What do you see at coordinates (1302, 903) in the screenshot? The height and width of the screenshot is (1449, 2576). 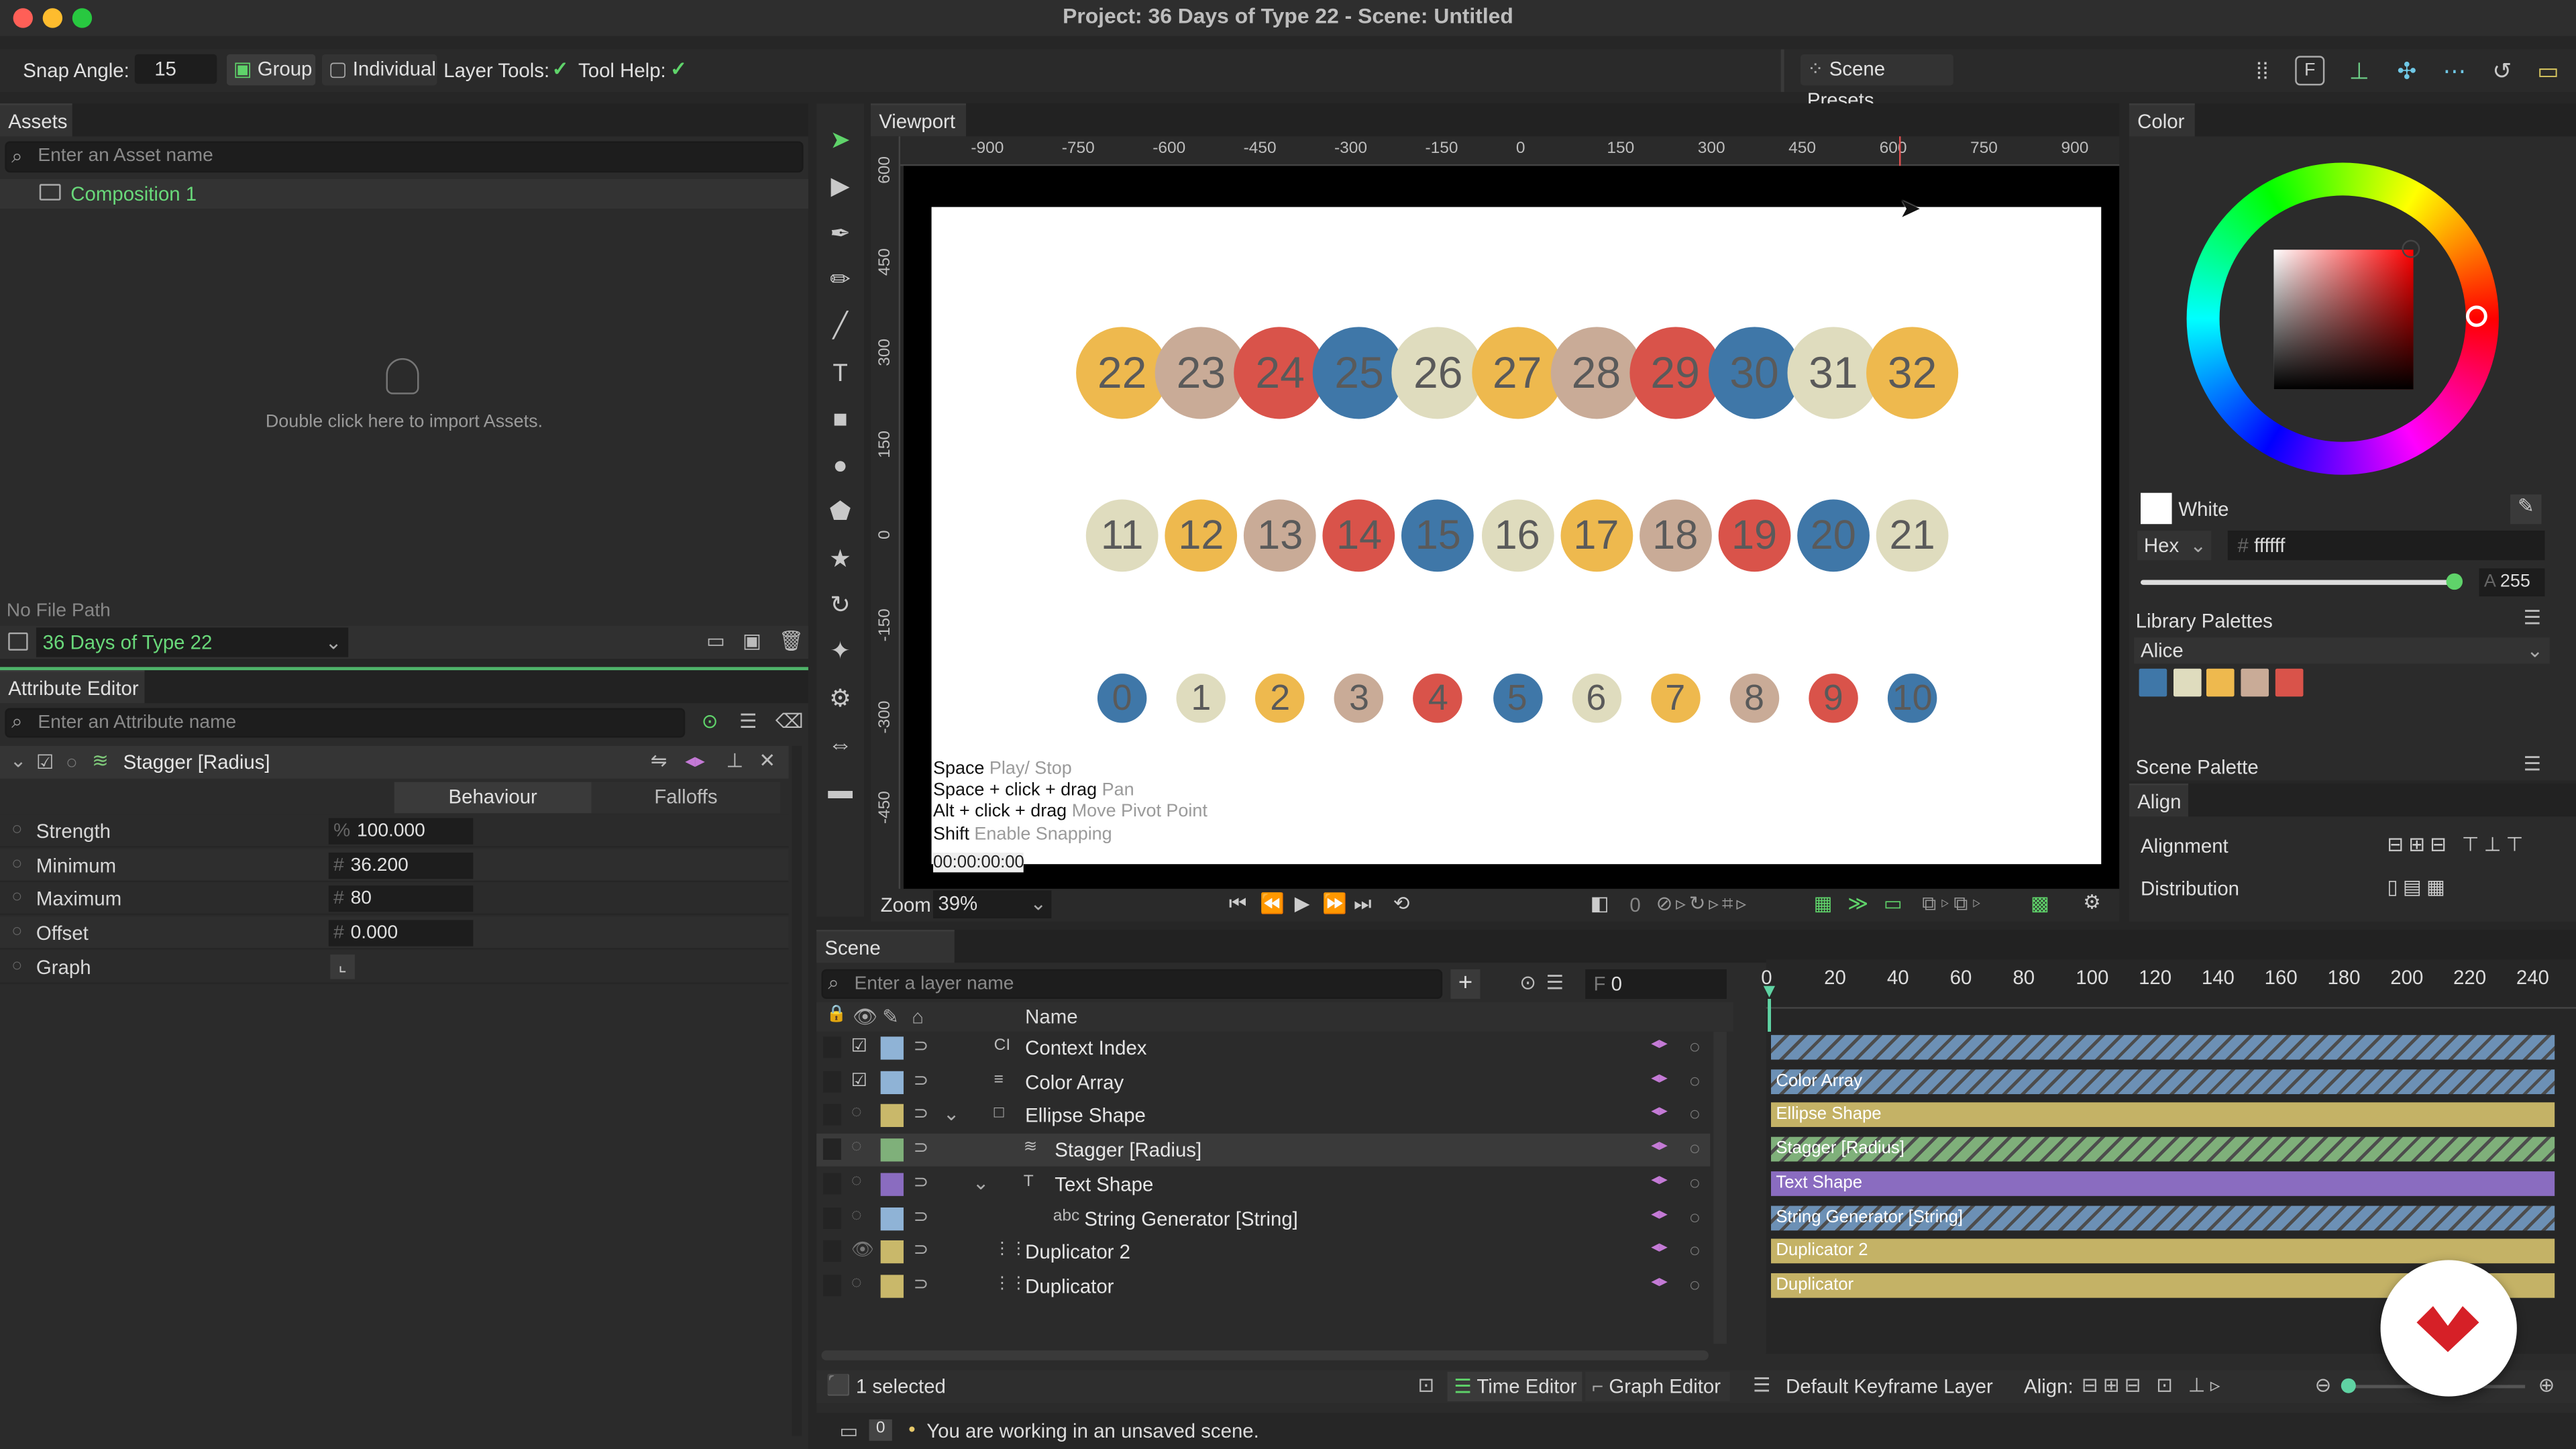 I see `play-icon: ▶` at bounding box center [1302, 903].